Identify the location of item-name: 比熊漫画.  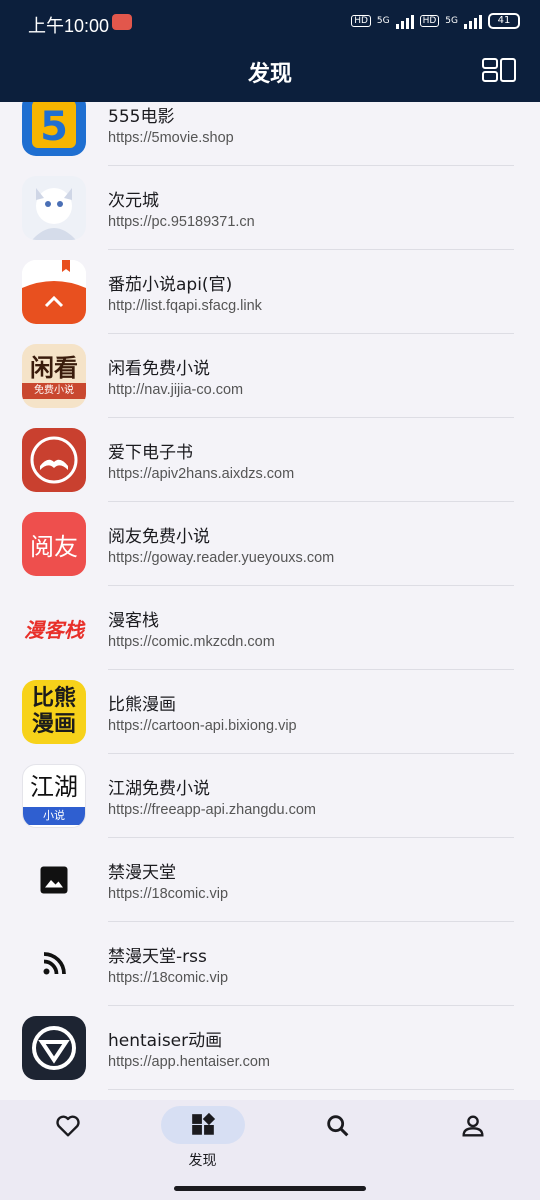
(142, 705).